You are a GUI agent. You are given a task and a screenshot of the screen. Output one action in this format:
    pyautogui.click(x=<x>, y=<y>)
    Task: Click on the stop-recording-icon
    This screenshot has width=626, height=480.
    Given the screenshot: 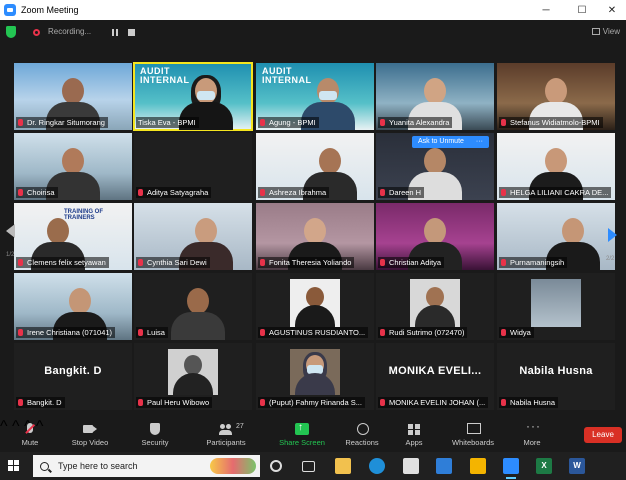 What is the action you would take?
    pyautogui.click(x=131, y=32)
    